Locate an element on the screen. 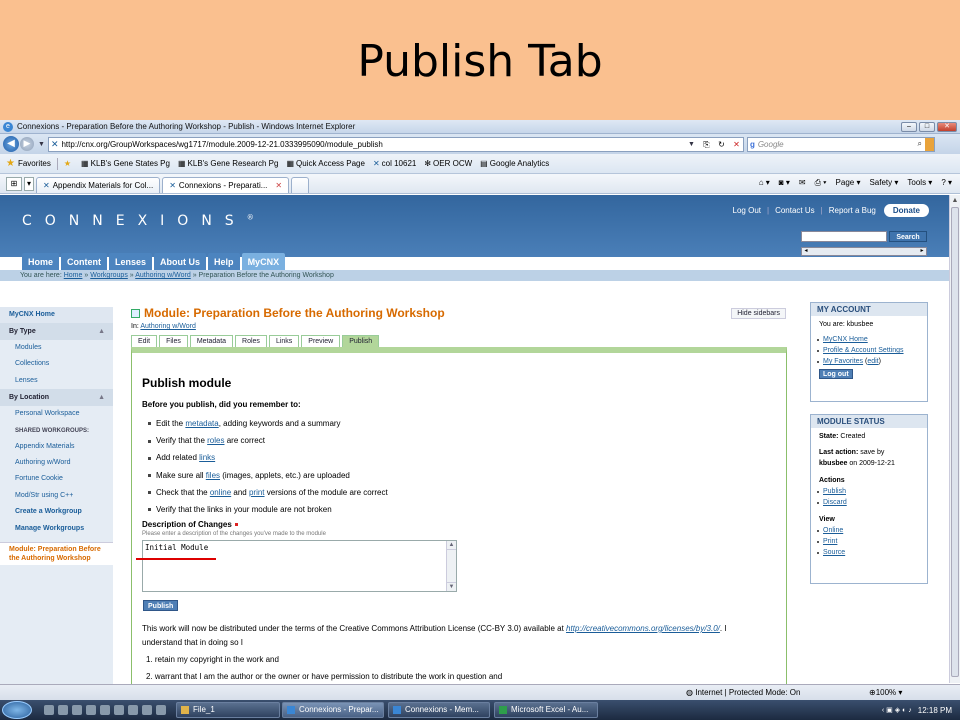  tab-publish: Publish is located at coordinates (361, 341).